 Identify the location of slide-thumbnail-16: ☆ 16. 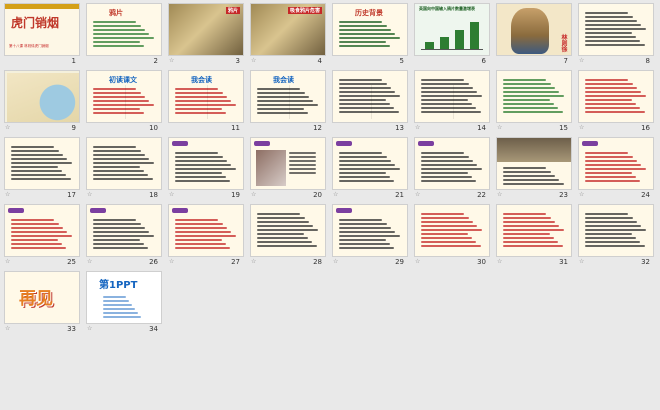
(615, 101).